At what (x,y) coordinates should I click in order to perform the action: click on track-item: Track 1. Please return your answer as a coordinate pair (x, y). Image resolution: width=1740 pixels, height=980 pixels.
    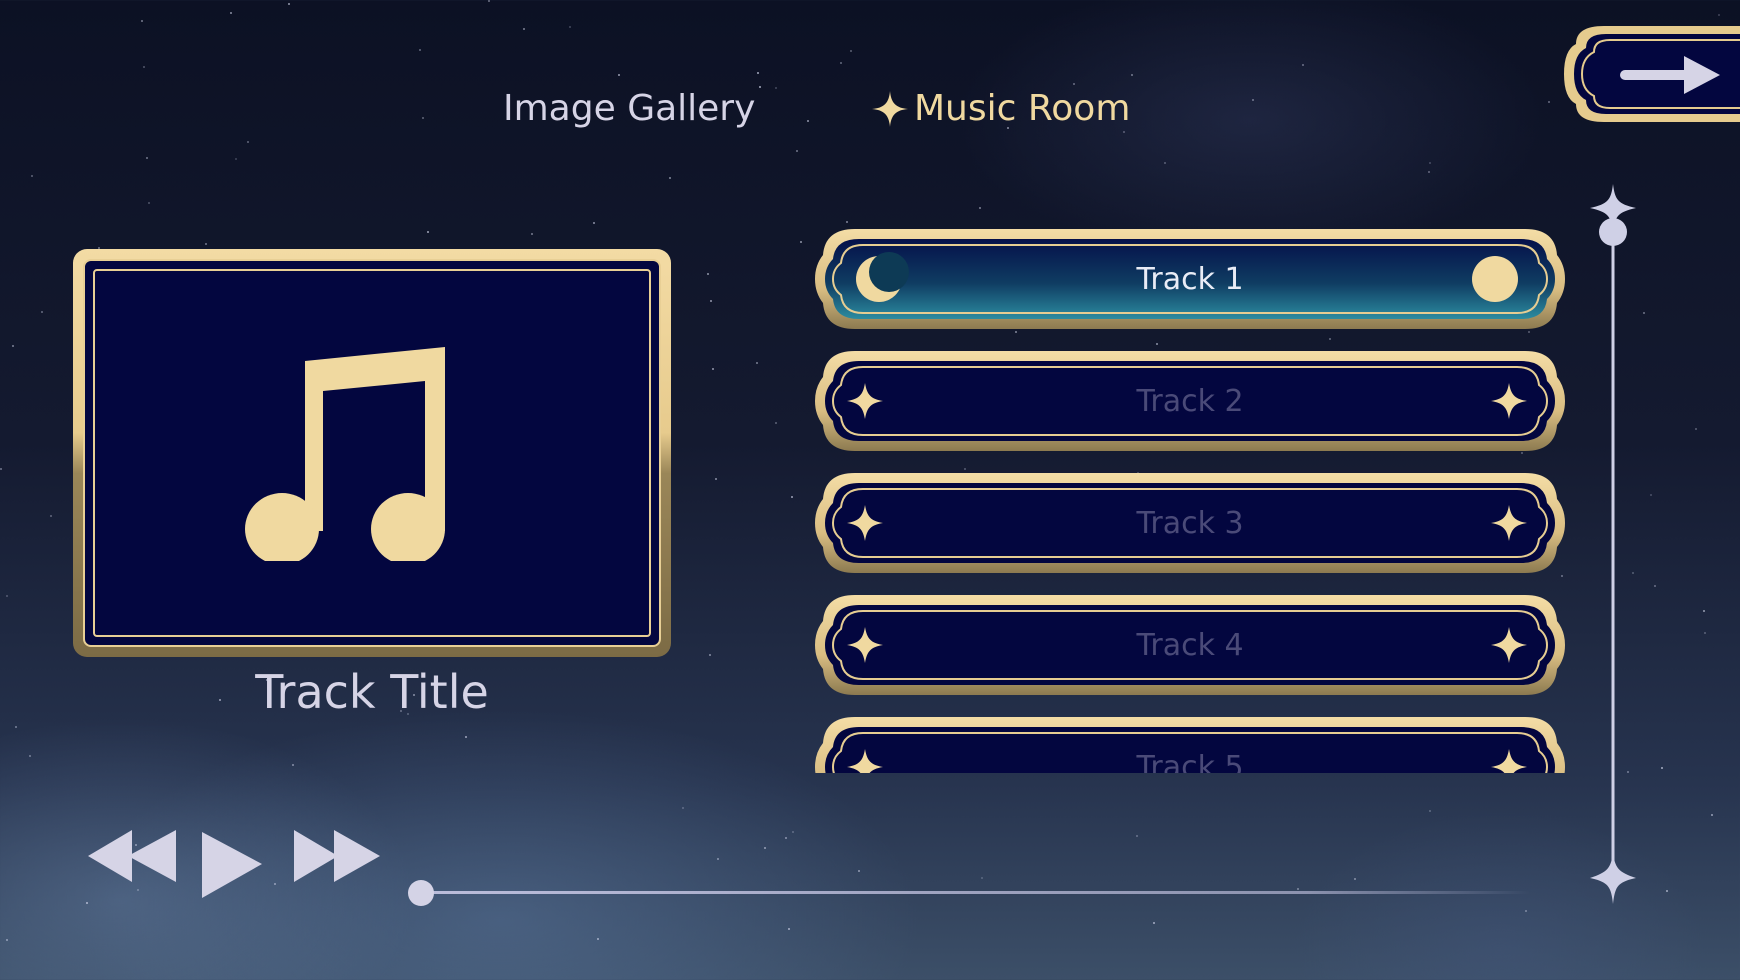
    Looking at the image, I should click on (1190, 279).